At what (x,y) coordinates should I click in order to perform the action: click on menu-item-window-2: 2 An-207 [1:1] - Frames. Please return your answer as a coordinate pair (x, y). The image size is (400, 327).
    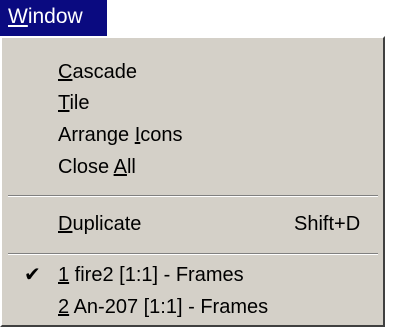
    Looking at the image, I should click on (192, 307).